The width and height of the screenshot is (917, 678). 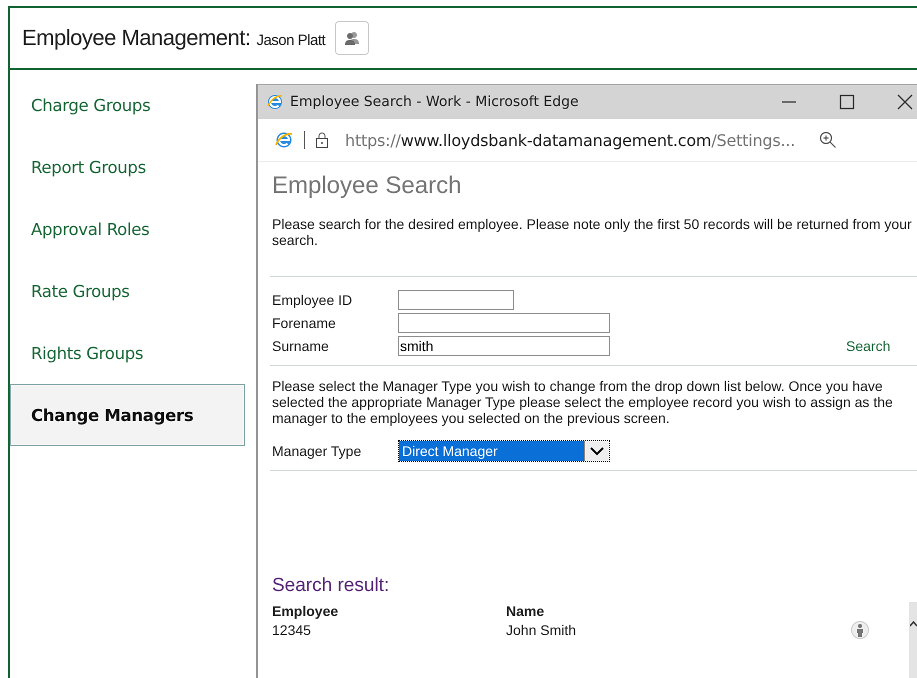 I want to click on app-title: Employee Management:, so click(x=136, y=38).